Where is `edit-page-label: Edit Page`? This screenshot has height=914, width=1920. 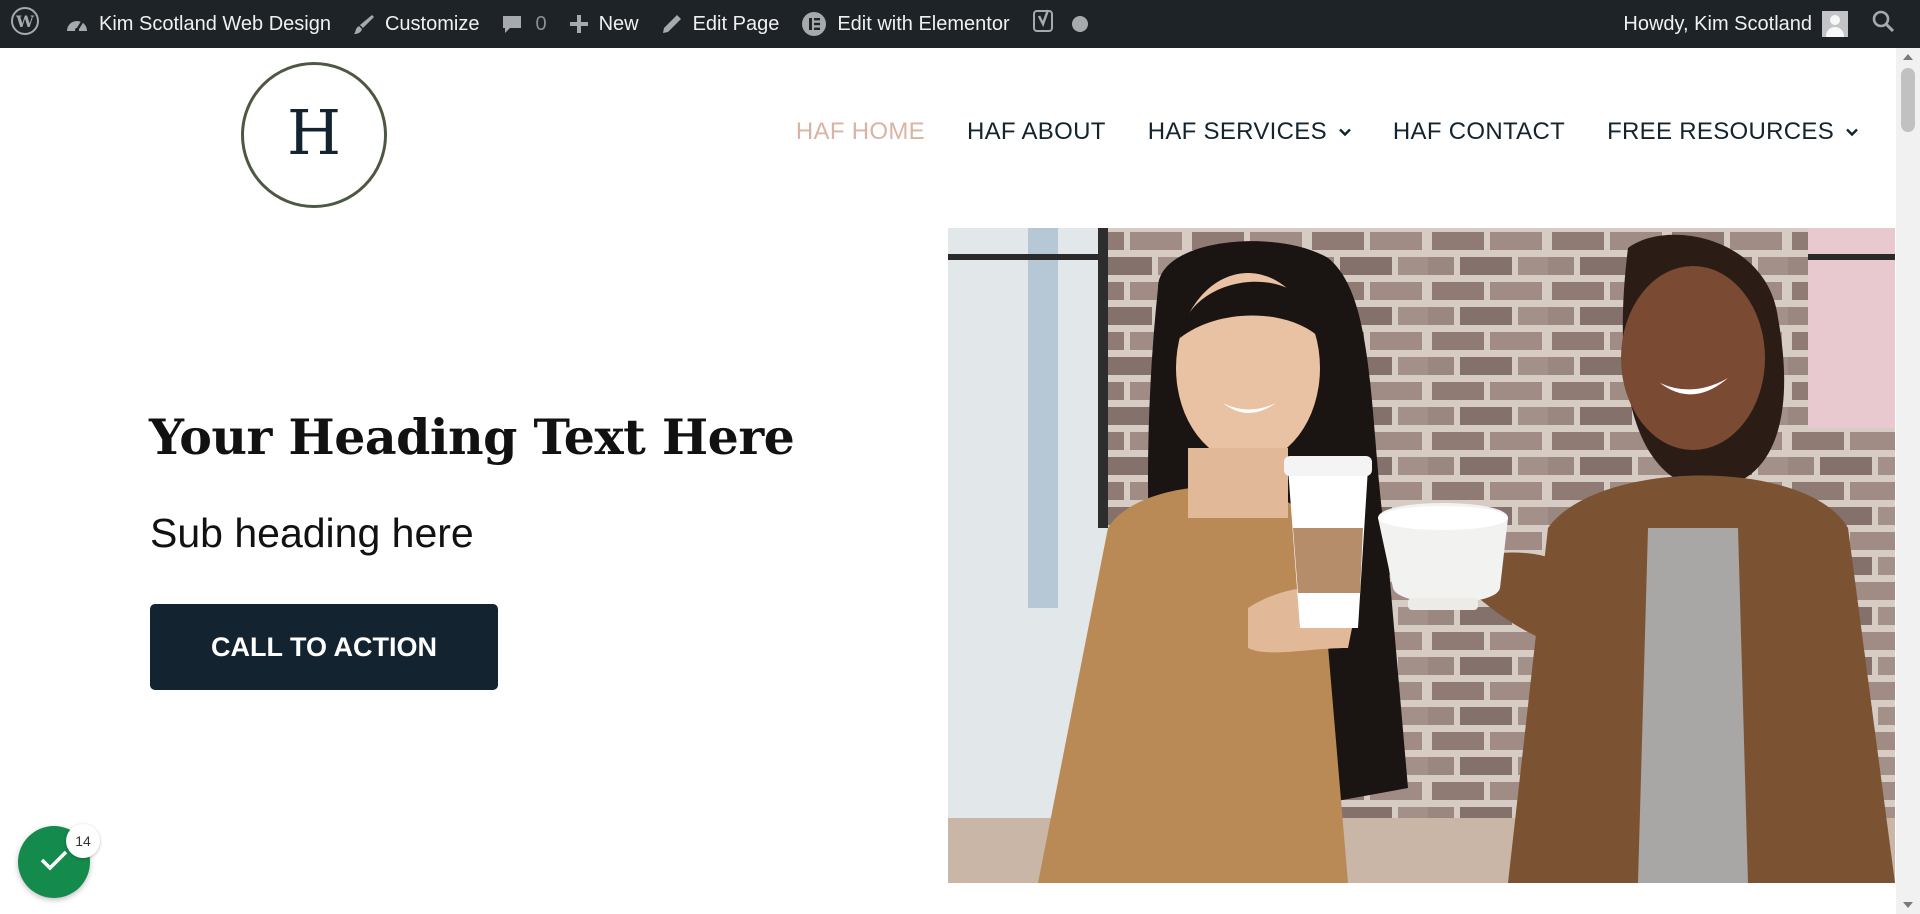 edit-page-label: Edit Page is located at coordinates (736, 23).